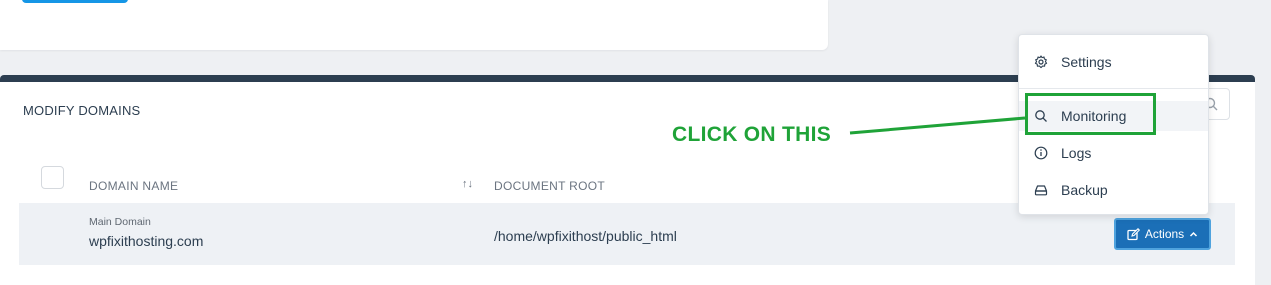  Describe the element at coordinates (1076, 153) in the screenshot. I see `menu-item-label: Logs` at that location.